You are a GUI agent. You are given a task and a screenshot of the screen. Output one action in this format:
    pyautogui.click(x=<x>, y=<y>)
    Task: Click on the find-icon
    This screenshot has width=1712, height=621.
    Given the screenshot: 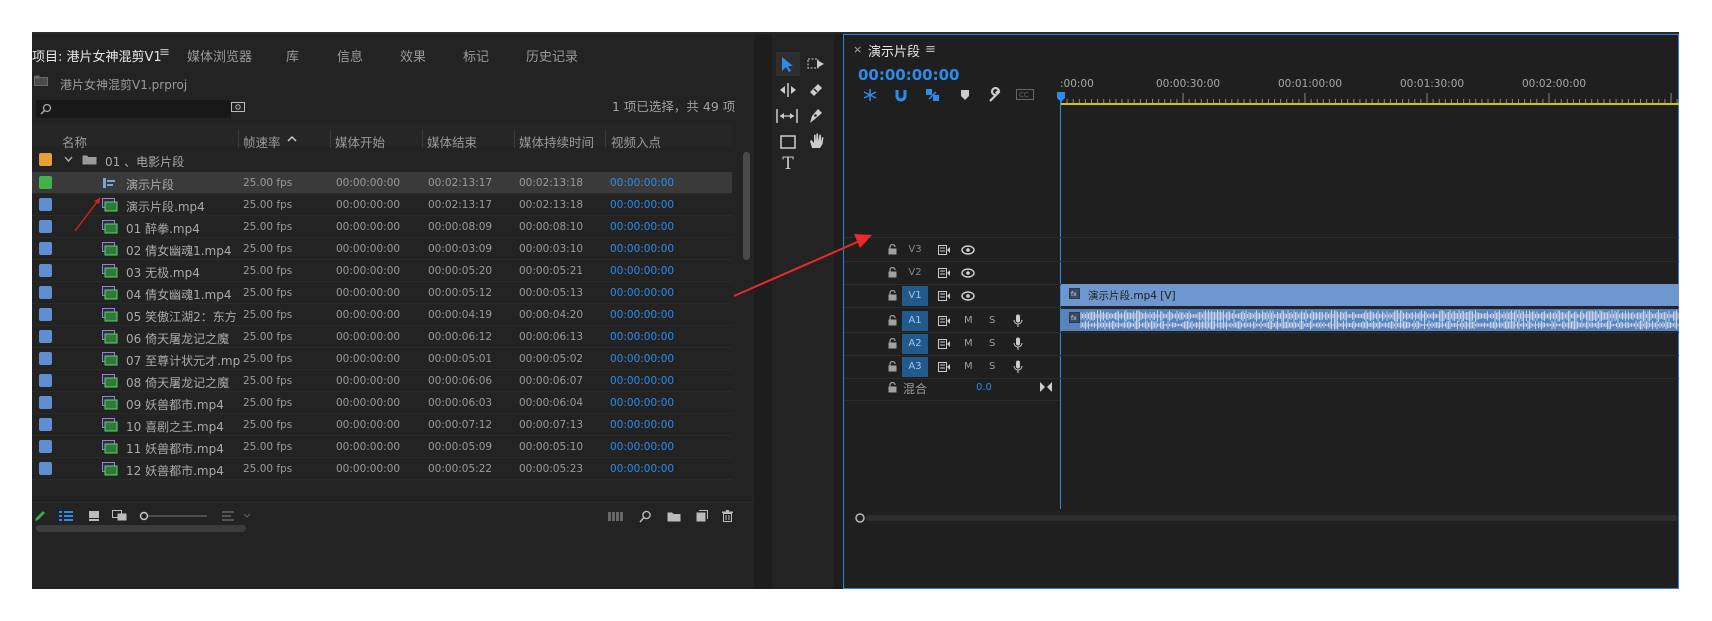 What is the action you would take?
    pyautogui.click(x=645, y=516)
    